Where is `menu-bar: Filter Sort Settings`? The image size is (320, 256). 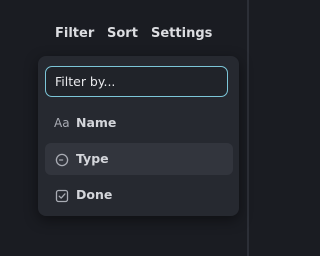
menu-bar: Filter Sort Settings is located at coordinates (123, 35).